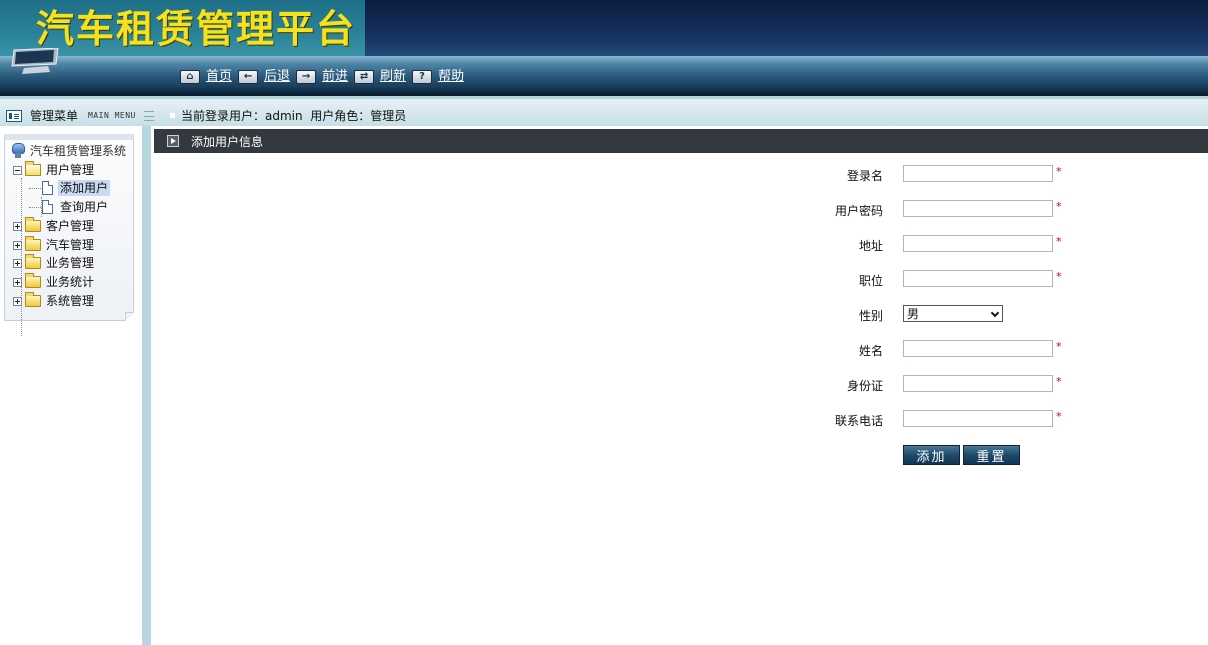 The image size is (1208, 645). What do you see at coordinates (148, 115) in the screenshot?
I see `menu-toggle-icon` at bounding box center [148, 115].